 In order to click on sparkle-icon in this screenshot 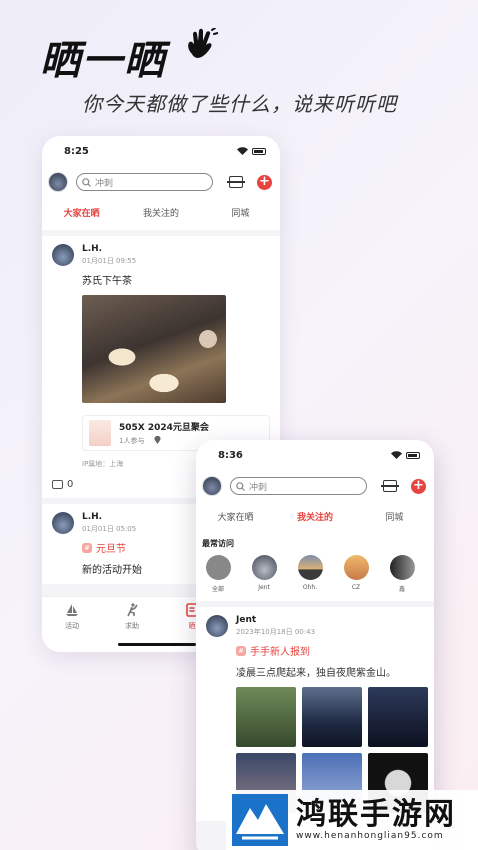, I will do `click(218, 567)`.